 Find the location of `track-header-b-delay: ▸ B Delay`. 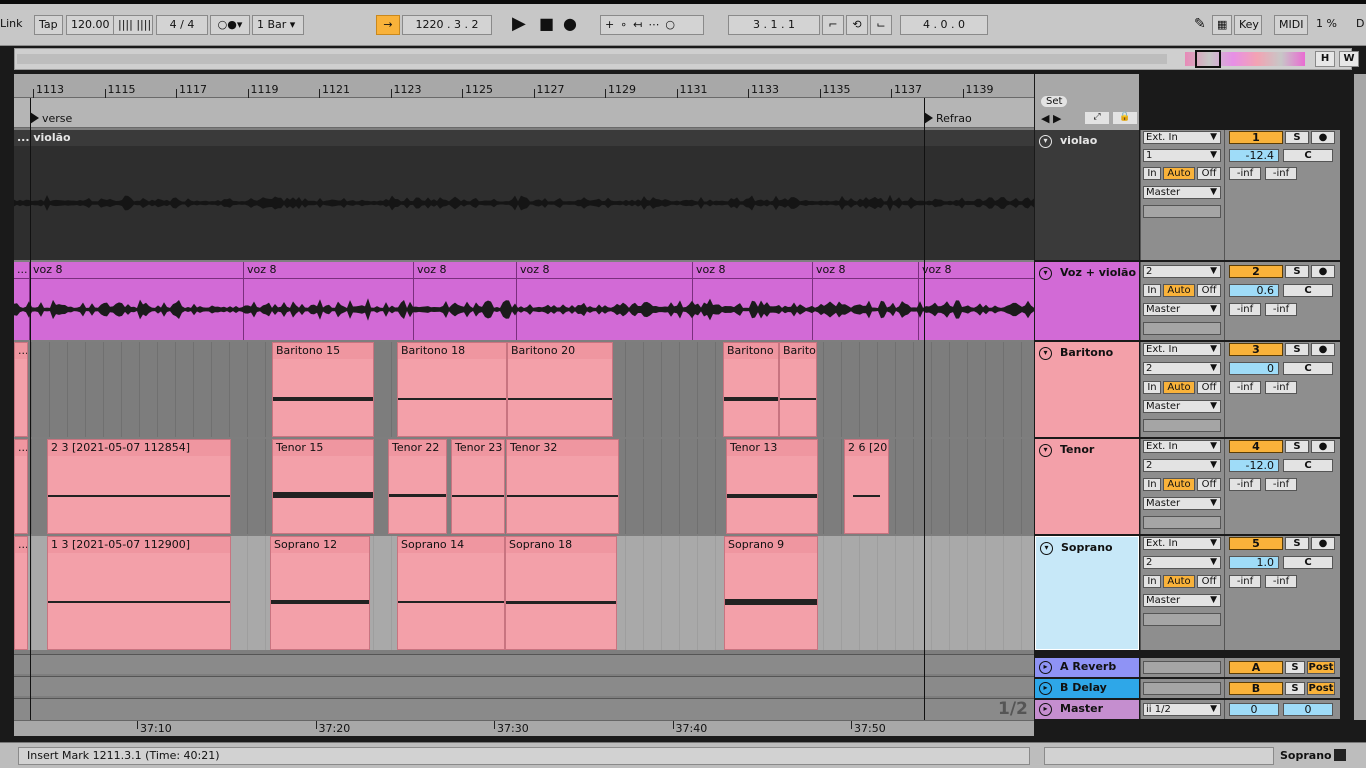

track-header-b-delay: ▸ B Delay is located at coordinates (1087, 688).